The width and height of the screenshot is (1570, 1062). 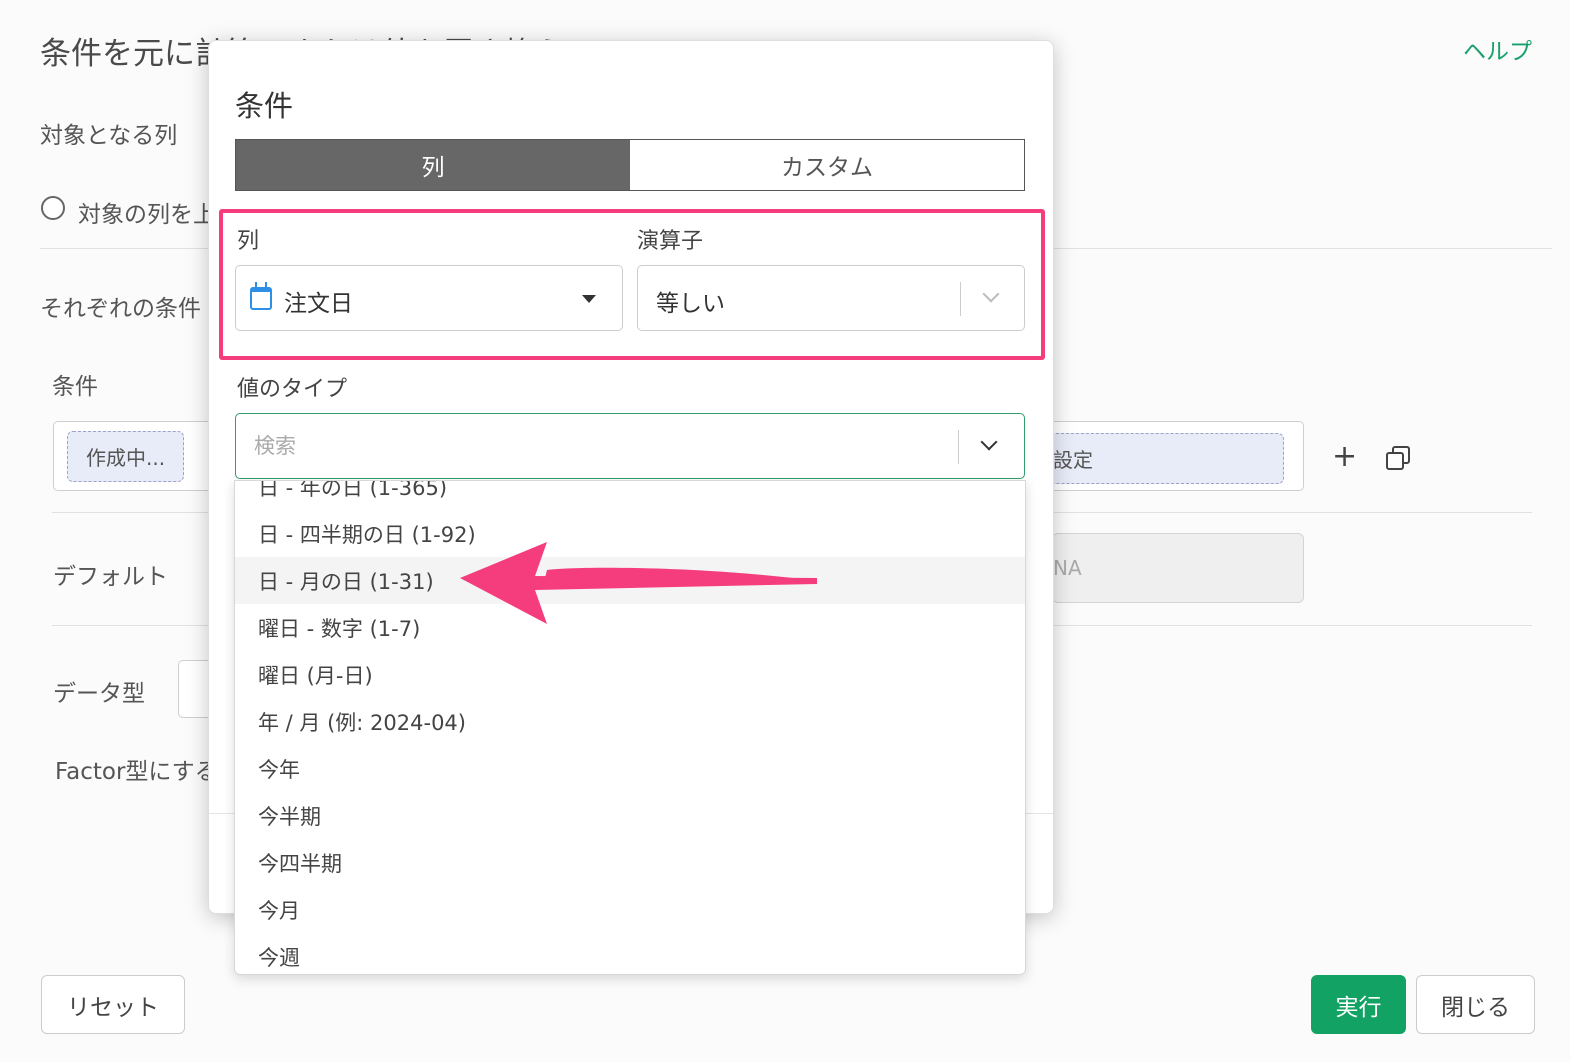 I want to click on mode-toggle: 列 カスタム, so click(x=630, y=165).